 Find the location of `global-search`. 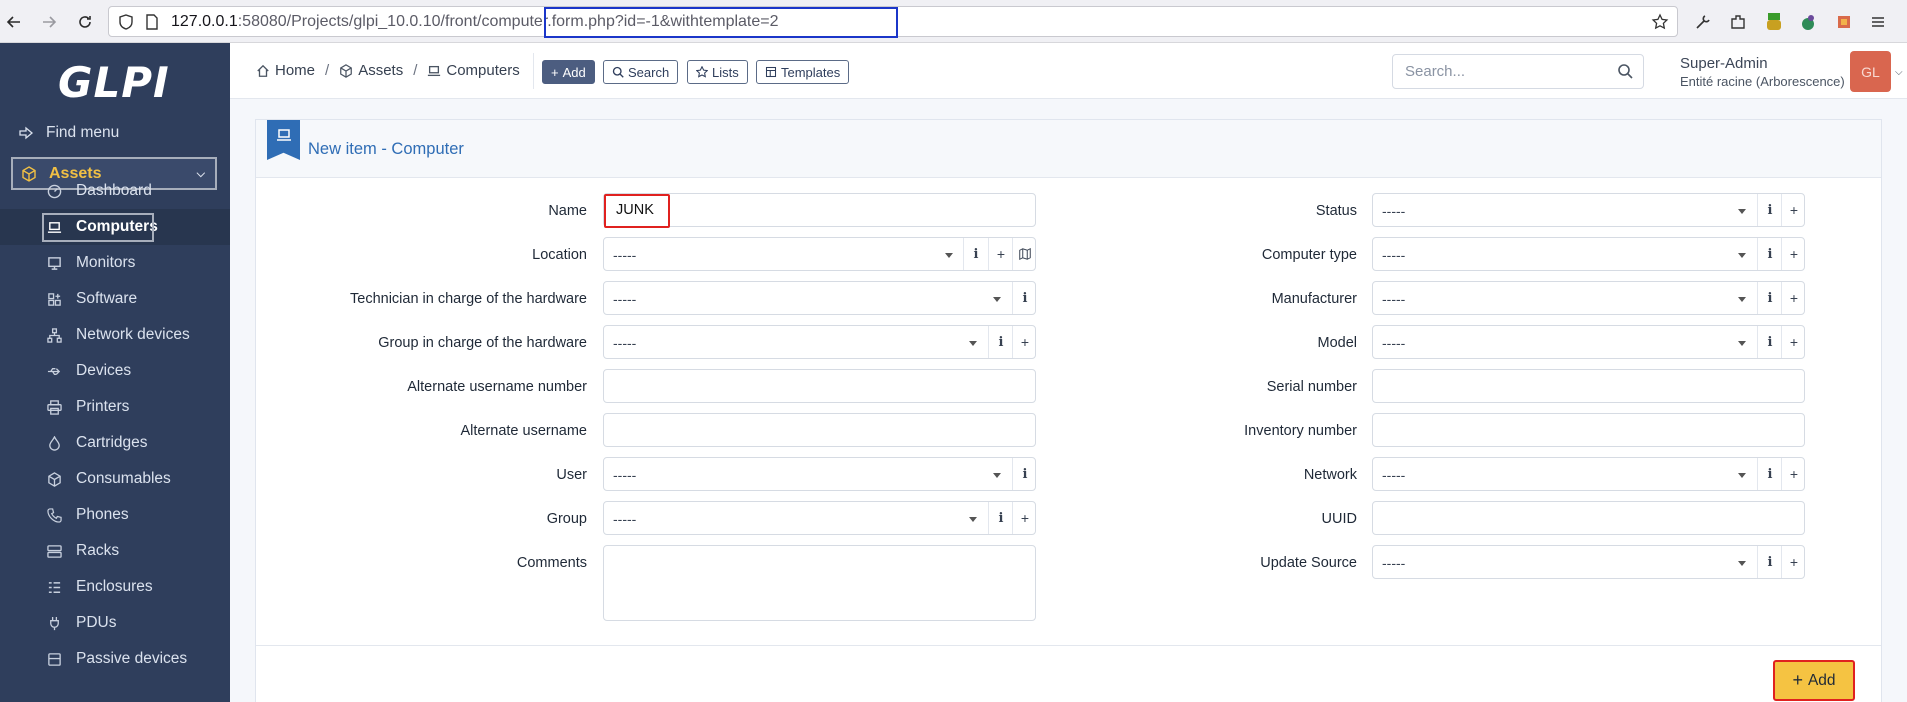

global-search is located at coordinates (1518, 71).